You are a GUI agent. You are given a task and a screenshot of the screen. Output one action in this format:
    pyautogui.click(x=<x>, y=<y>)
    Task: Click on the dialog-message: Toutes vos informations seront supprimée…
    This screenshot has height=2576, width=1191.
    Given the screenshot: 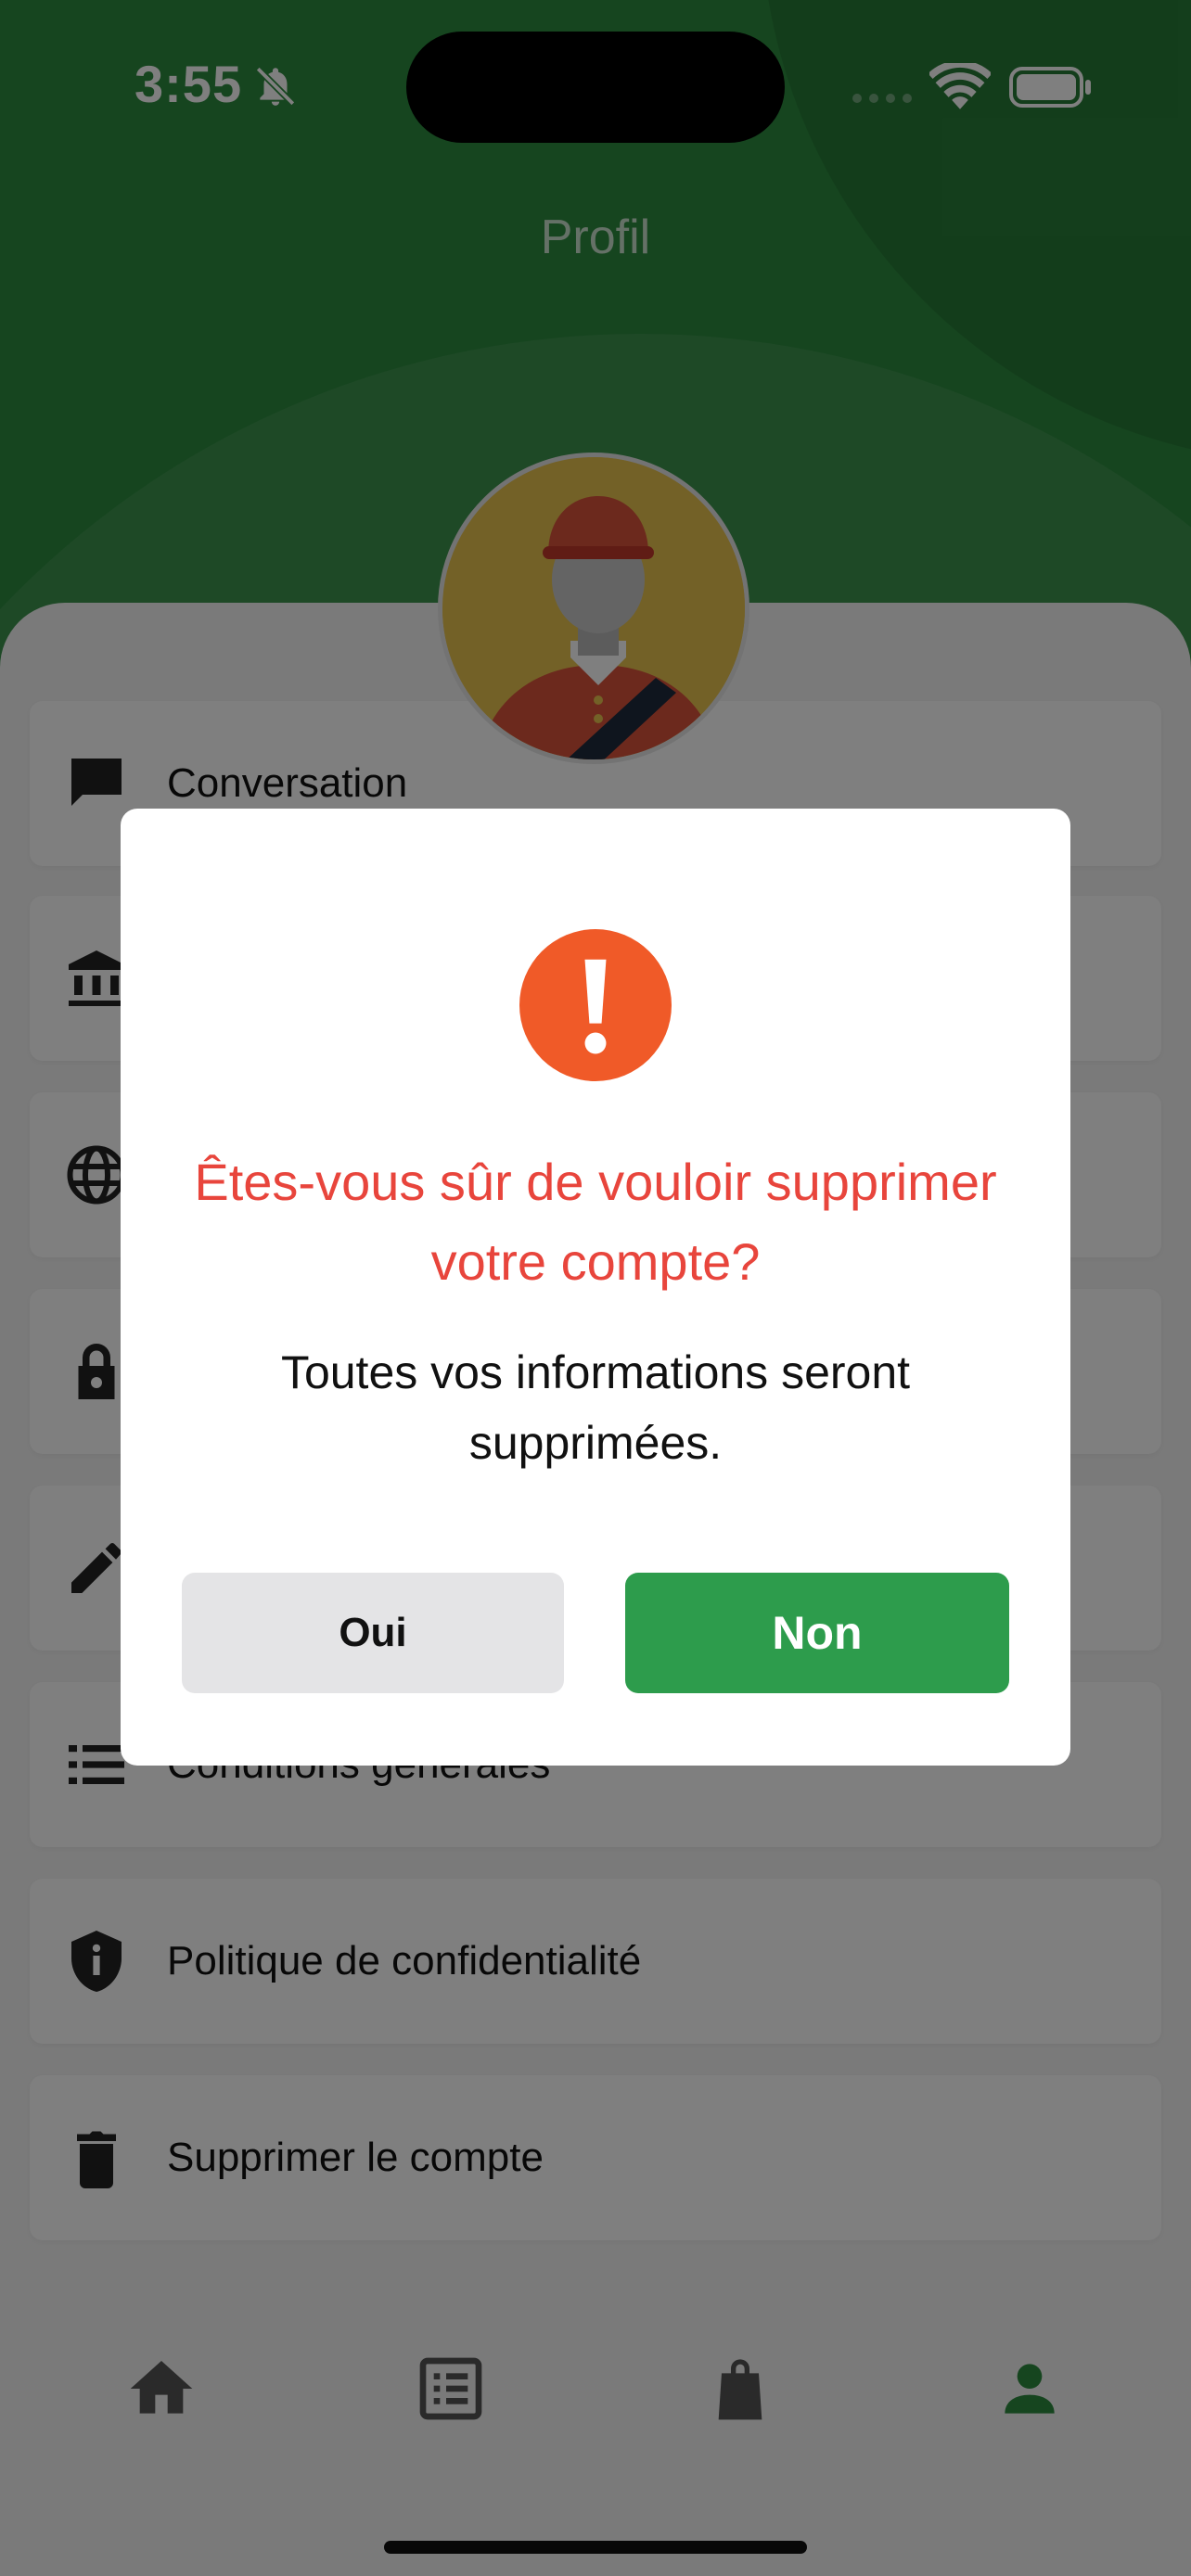 What is the action you would take?
    pyautogui.click(x=595, y=1407)
    